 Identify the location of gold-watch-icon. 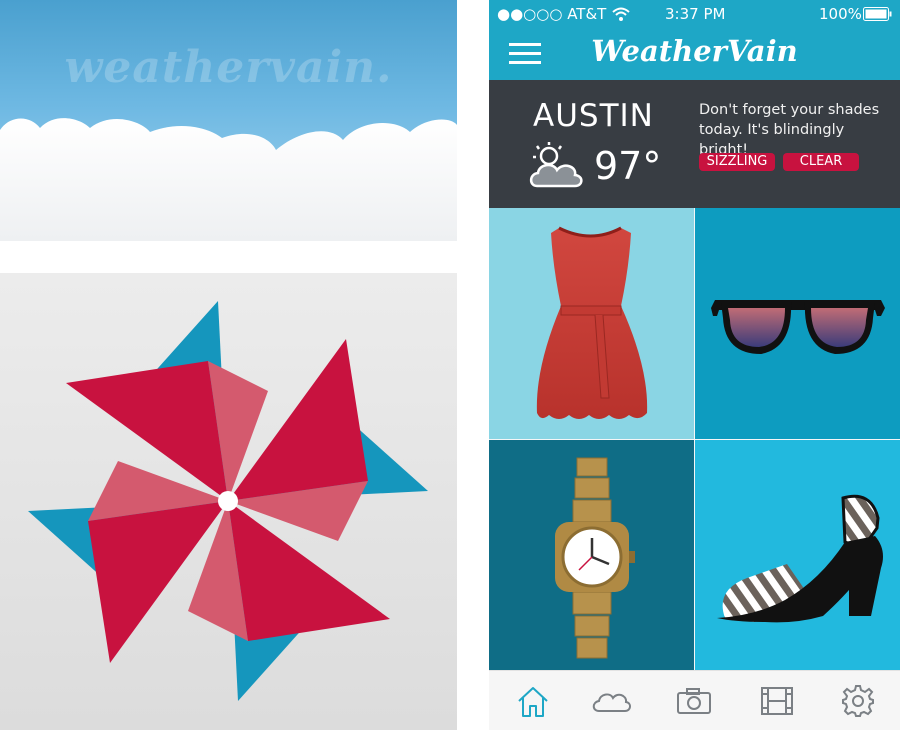
(595, 558).